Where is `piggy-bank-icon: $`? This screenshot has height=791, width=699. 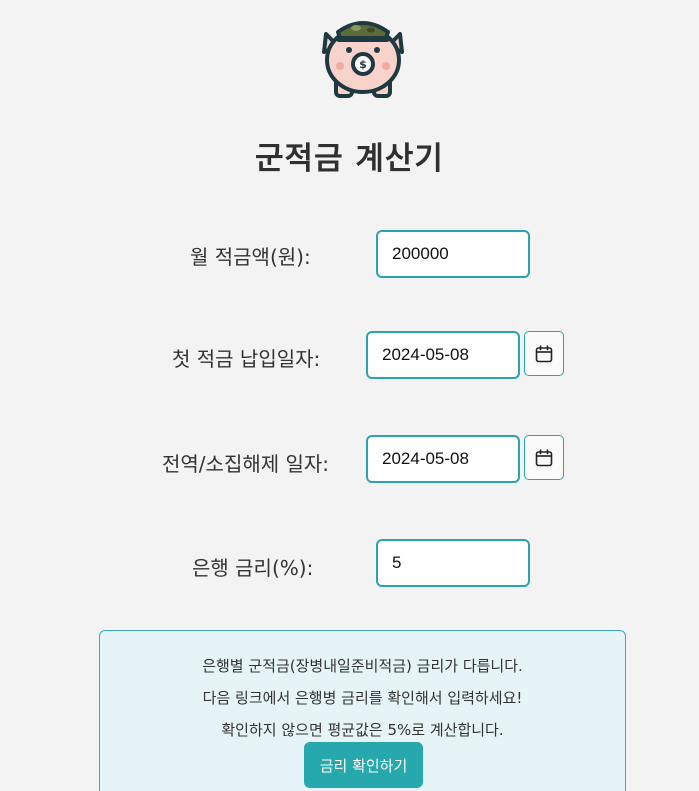
piggy-bank-icon: $ is located at coordinates (363, 55).